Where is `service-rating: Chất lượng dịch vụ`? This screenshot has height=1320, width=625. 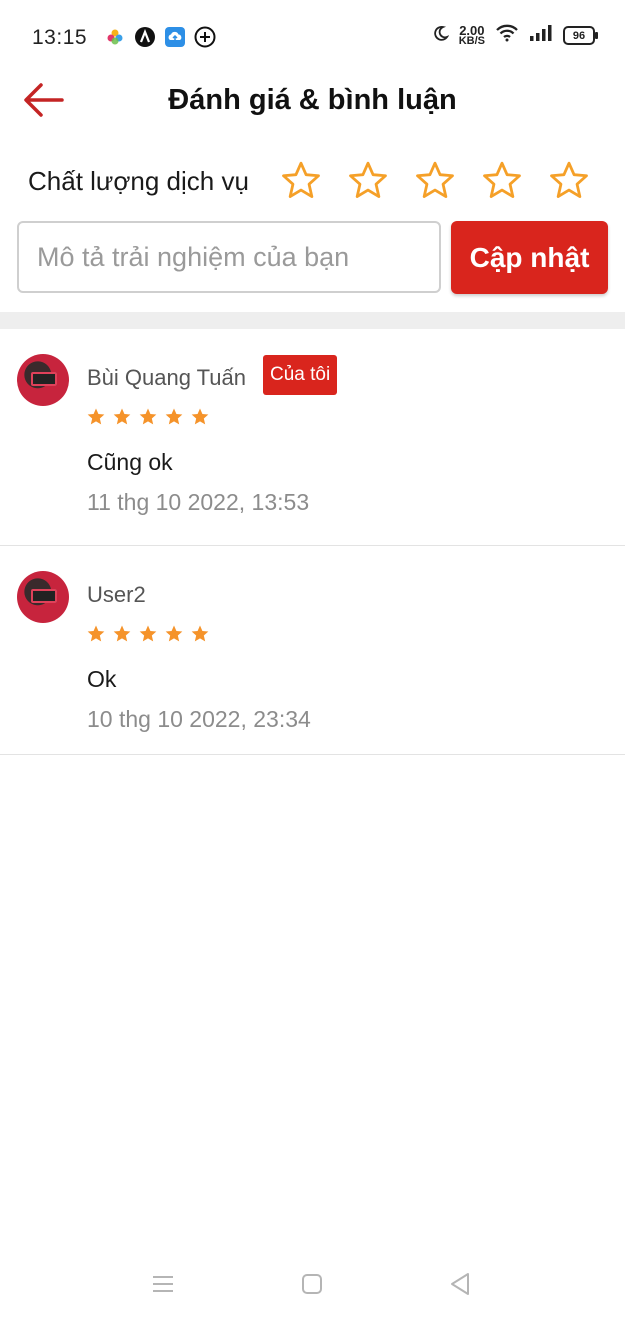 service-rating: Chất lượng dịch vụ is located at coordinates (318, 182).